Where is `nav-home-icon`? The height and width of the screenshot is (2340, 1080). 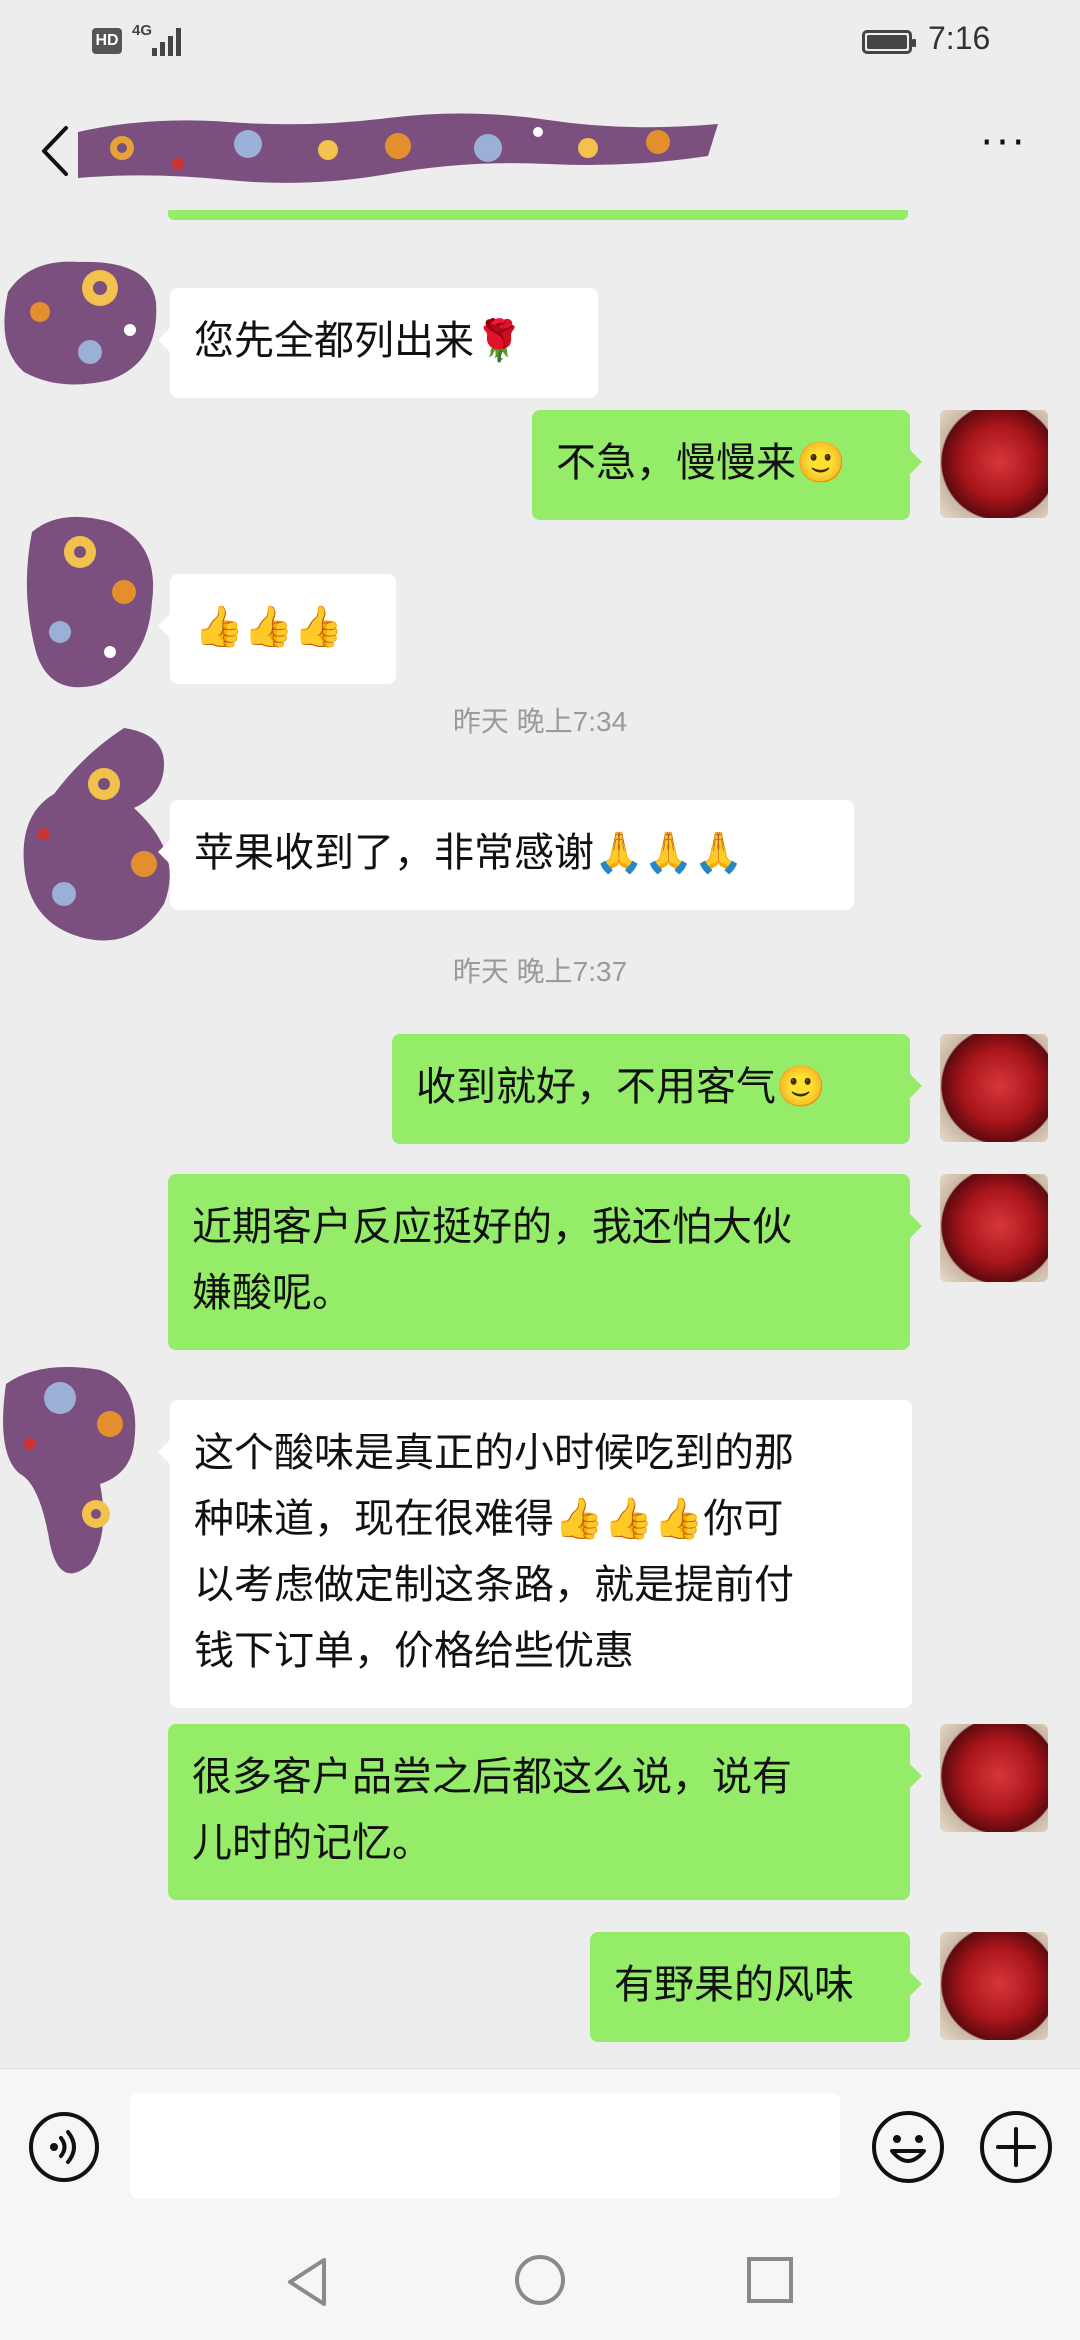
nav-home-icon is located at coordinates (540, 2280).